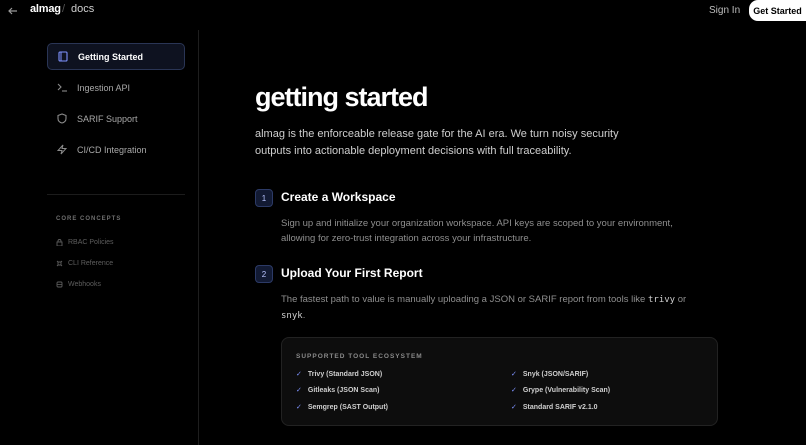 Image resolution: width=806 pixels, height=445 pixels. Describe the element at coordinates (45, 9) in the screenshot. I see `brand-logo: almag` at that location.